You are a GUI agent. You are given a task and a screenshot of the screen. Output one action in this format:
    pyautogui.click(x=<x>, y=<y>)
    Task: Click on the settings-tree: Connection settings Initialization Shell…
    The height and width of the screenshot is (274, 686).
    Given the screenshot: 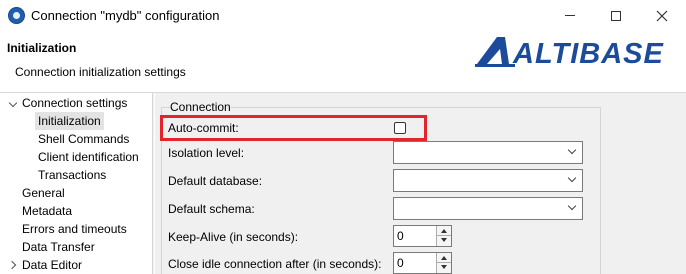 What is the action you would take?
    pyautogui.click(x=76, y=183)
    